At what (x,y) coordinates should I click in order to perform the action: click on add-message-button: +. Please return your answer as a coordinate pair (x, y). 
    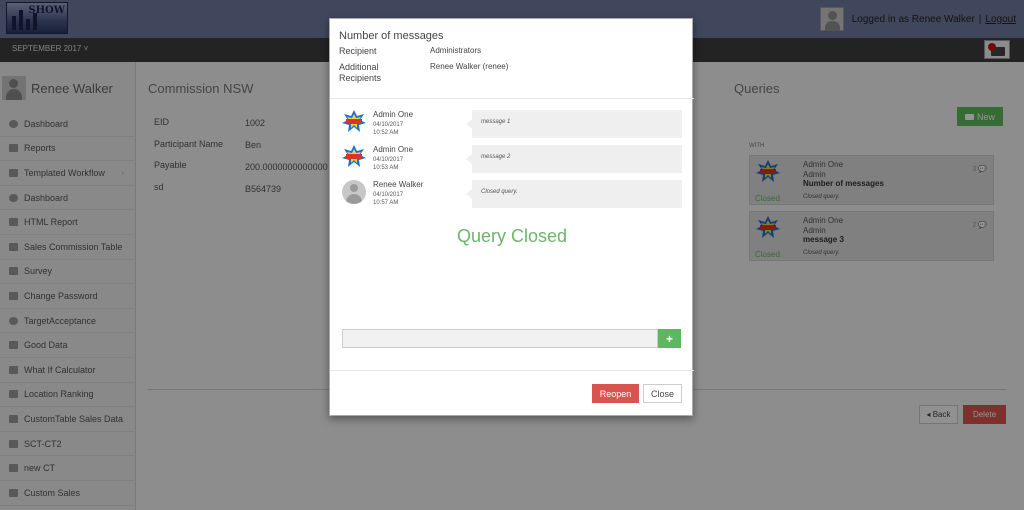
    Looking at the image, I should click on (669, 338).